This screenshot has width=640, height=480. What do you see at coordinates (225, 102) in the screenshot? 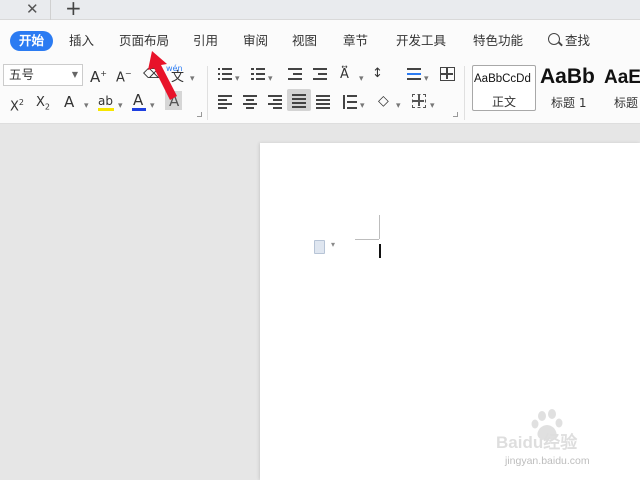
I see `align-left-icon` at bounding box center [225, 102].